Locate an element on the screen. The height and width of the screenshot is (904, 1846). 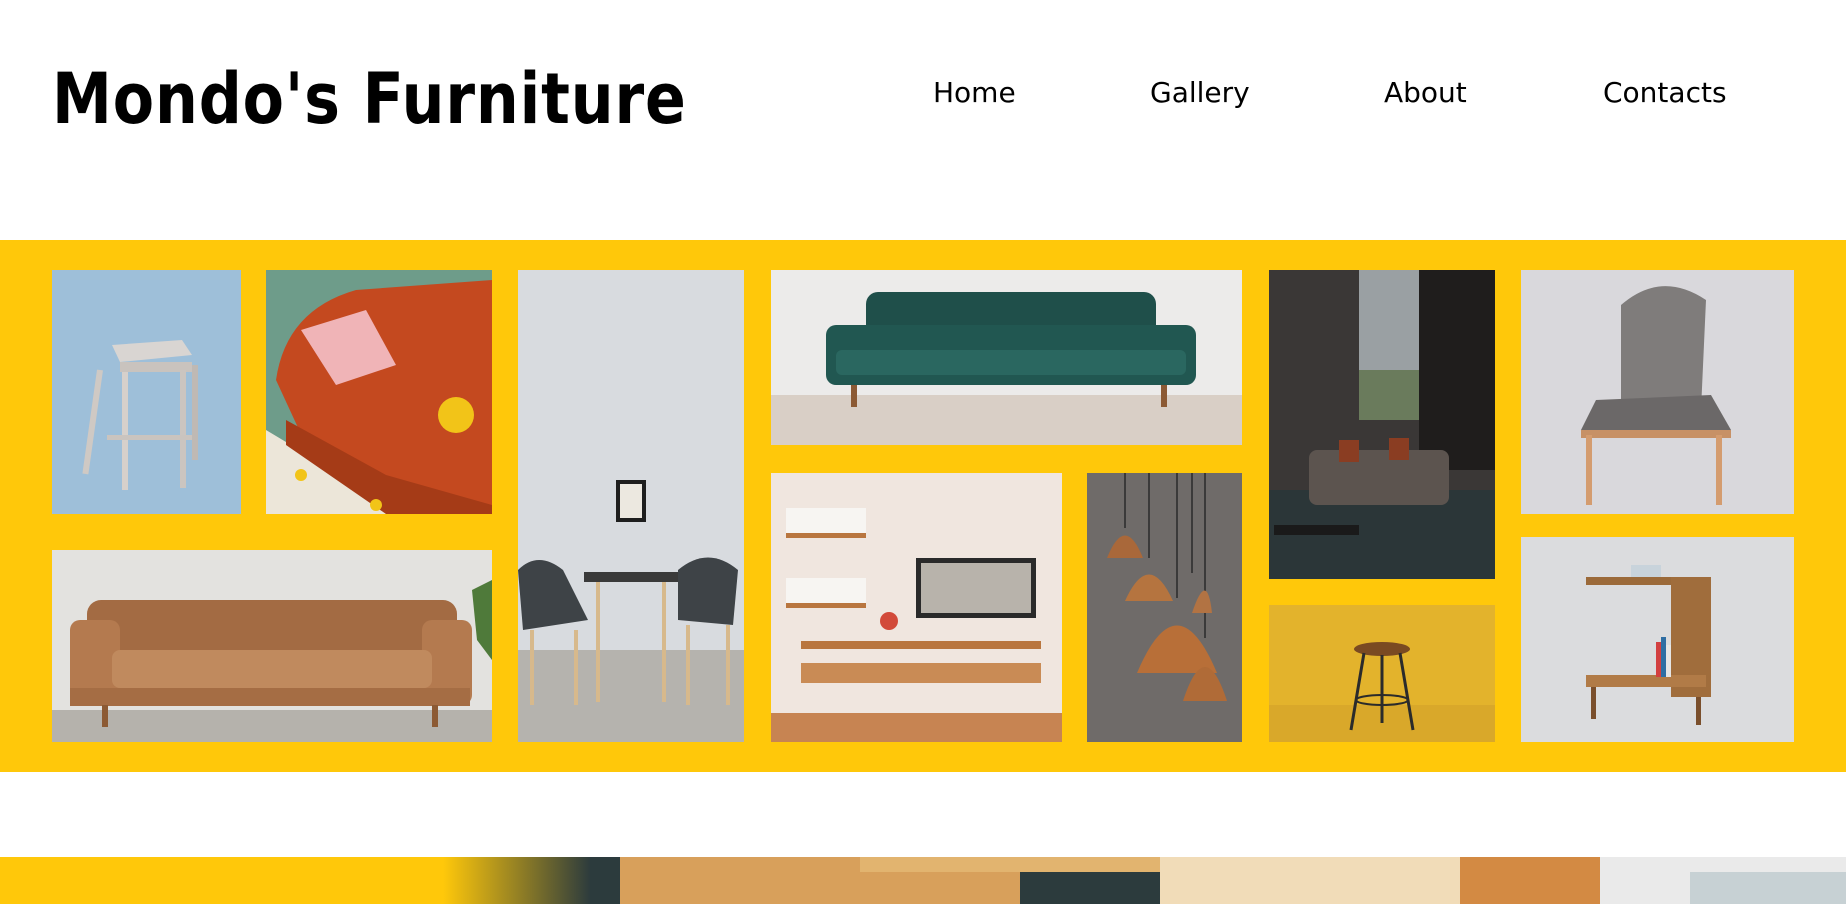
gray-chair-photo is located at coordinates (1657, 392).